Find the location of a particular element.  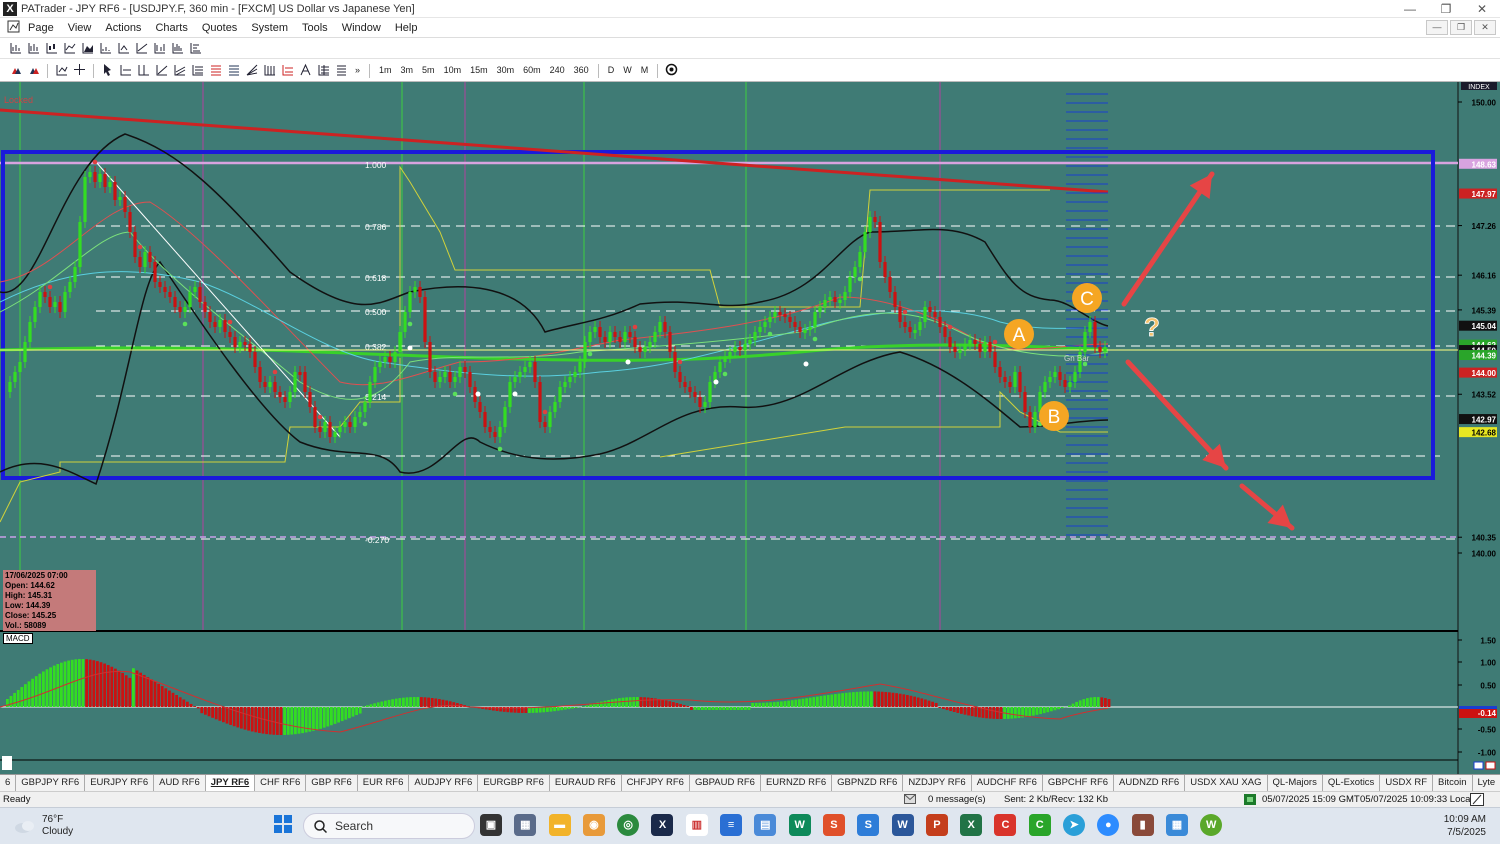

mdi-restore-button: ❐ is located at coordinates (1461, 27).